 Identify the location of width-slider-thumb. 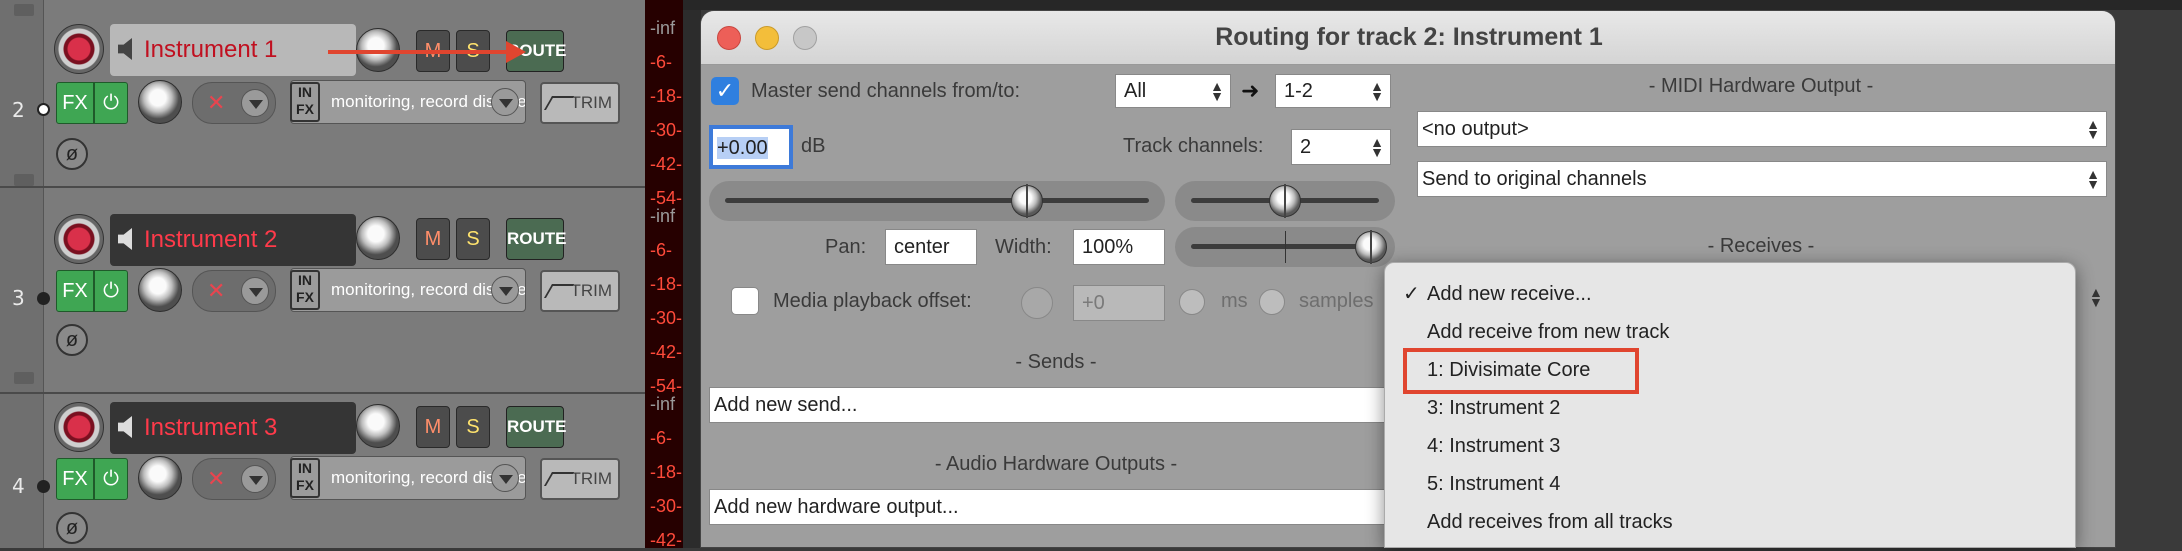
(1371, 247).